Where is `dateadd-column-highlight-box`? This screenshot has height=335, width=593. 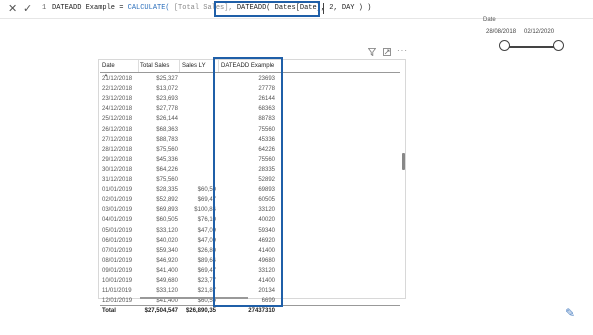 dateadd-column-highlight-box is located at coordinates (248, 182).